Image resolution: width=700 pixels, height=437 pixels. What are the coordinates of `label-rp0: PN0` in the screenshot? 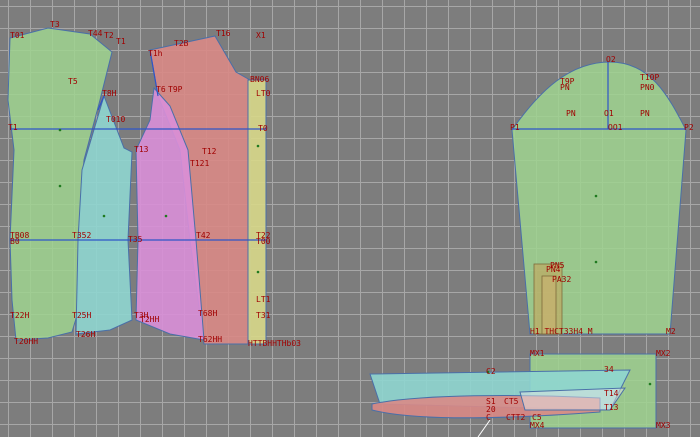 It's located at (647, 87).